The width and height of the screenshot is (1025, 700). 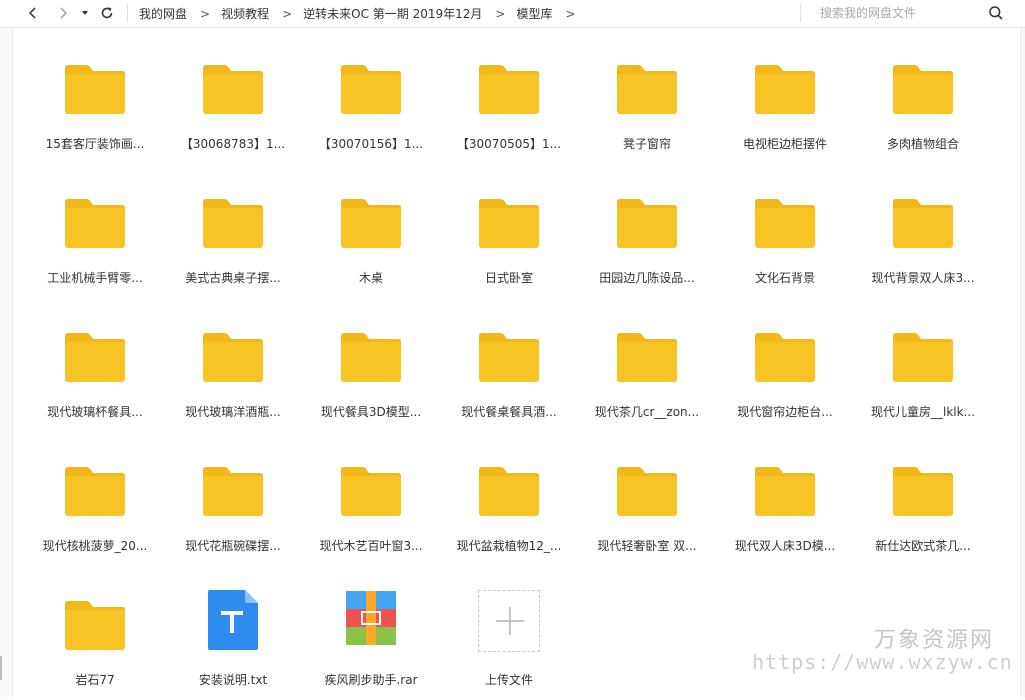 I want to click on left-edge-marker, so click(x=1, y=668).